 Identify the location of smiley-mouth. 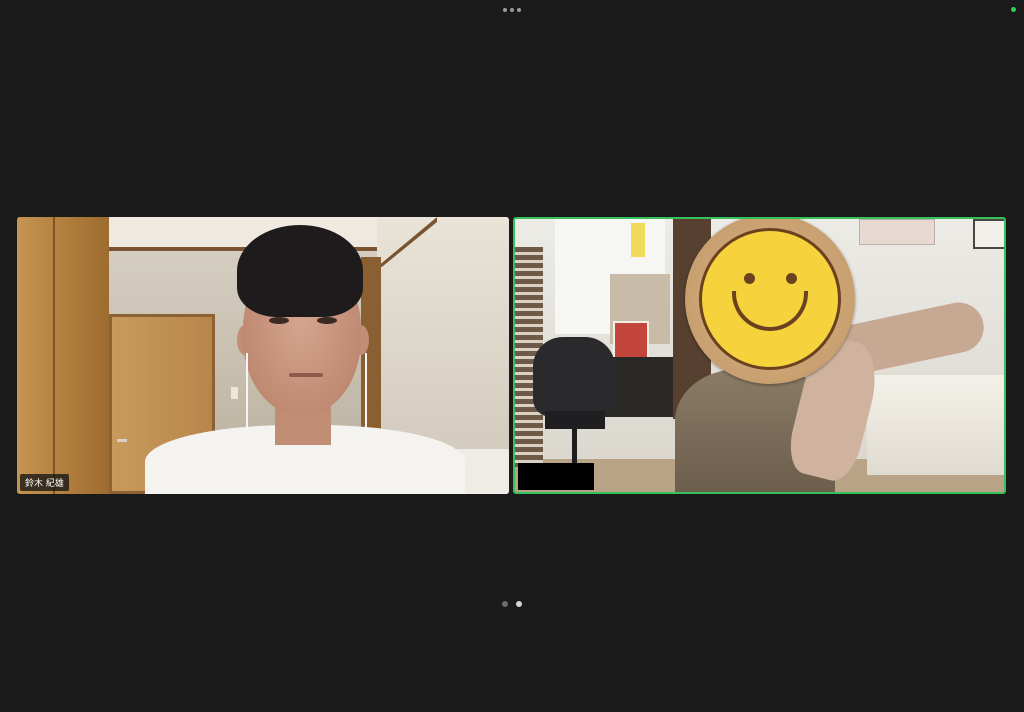
(770, 311).